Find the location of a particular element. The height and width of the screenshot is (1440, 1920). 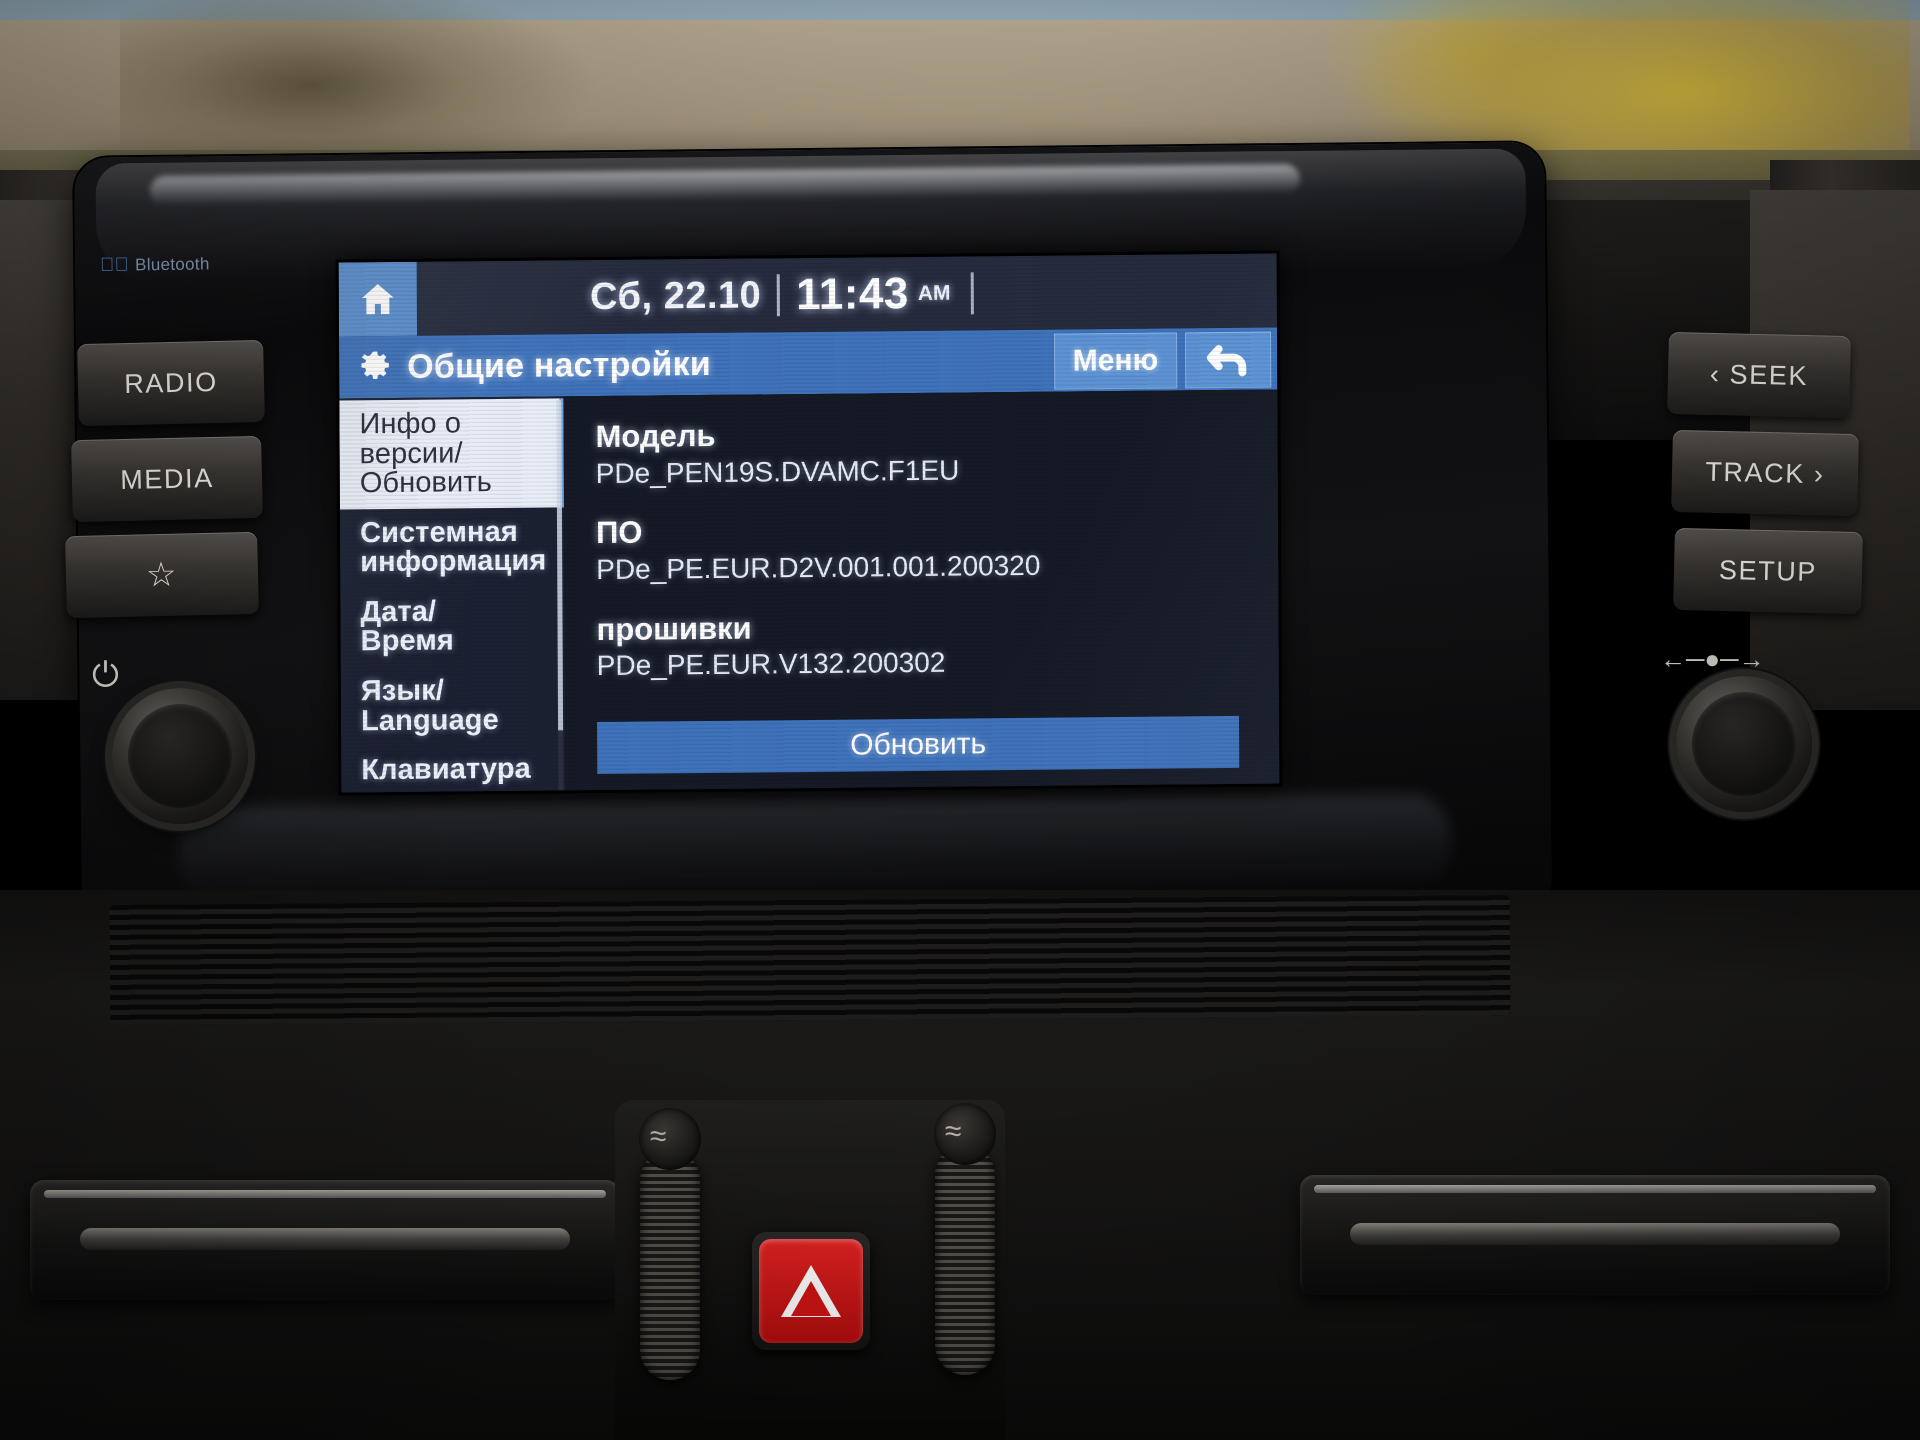

bluetooth-label: Bluetooth is located at coordinates (167, 264).